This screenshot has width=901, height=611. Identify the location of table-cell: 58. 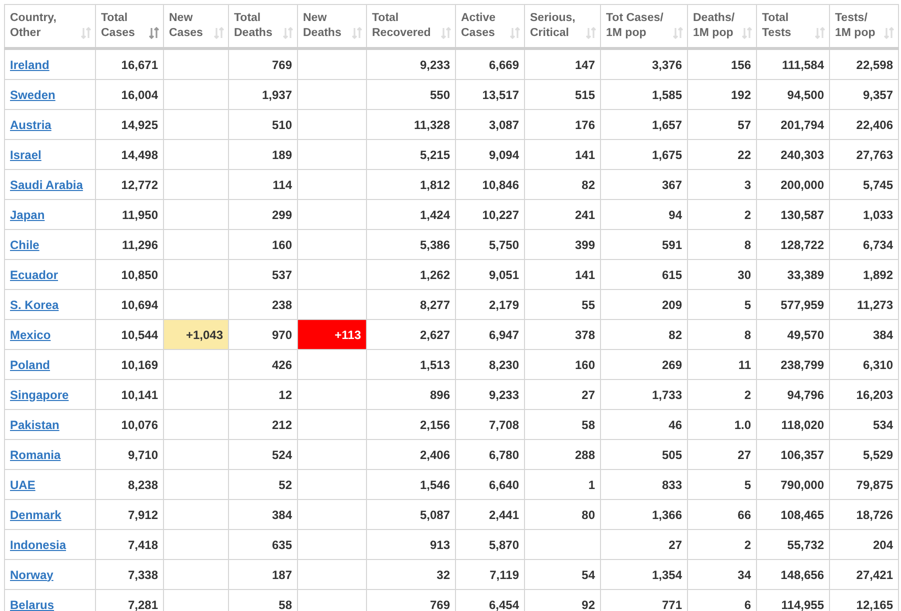
(562, 425).